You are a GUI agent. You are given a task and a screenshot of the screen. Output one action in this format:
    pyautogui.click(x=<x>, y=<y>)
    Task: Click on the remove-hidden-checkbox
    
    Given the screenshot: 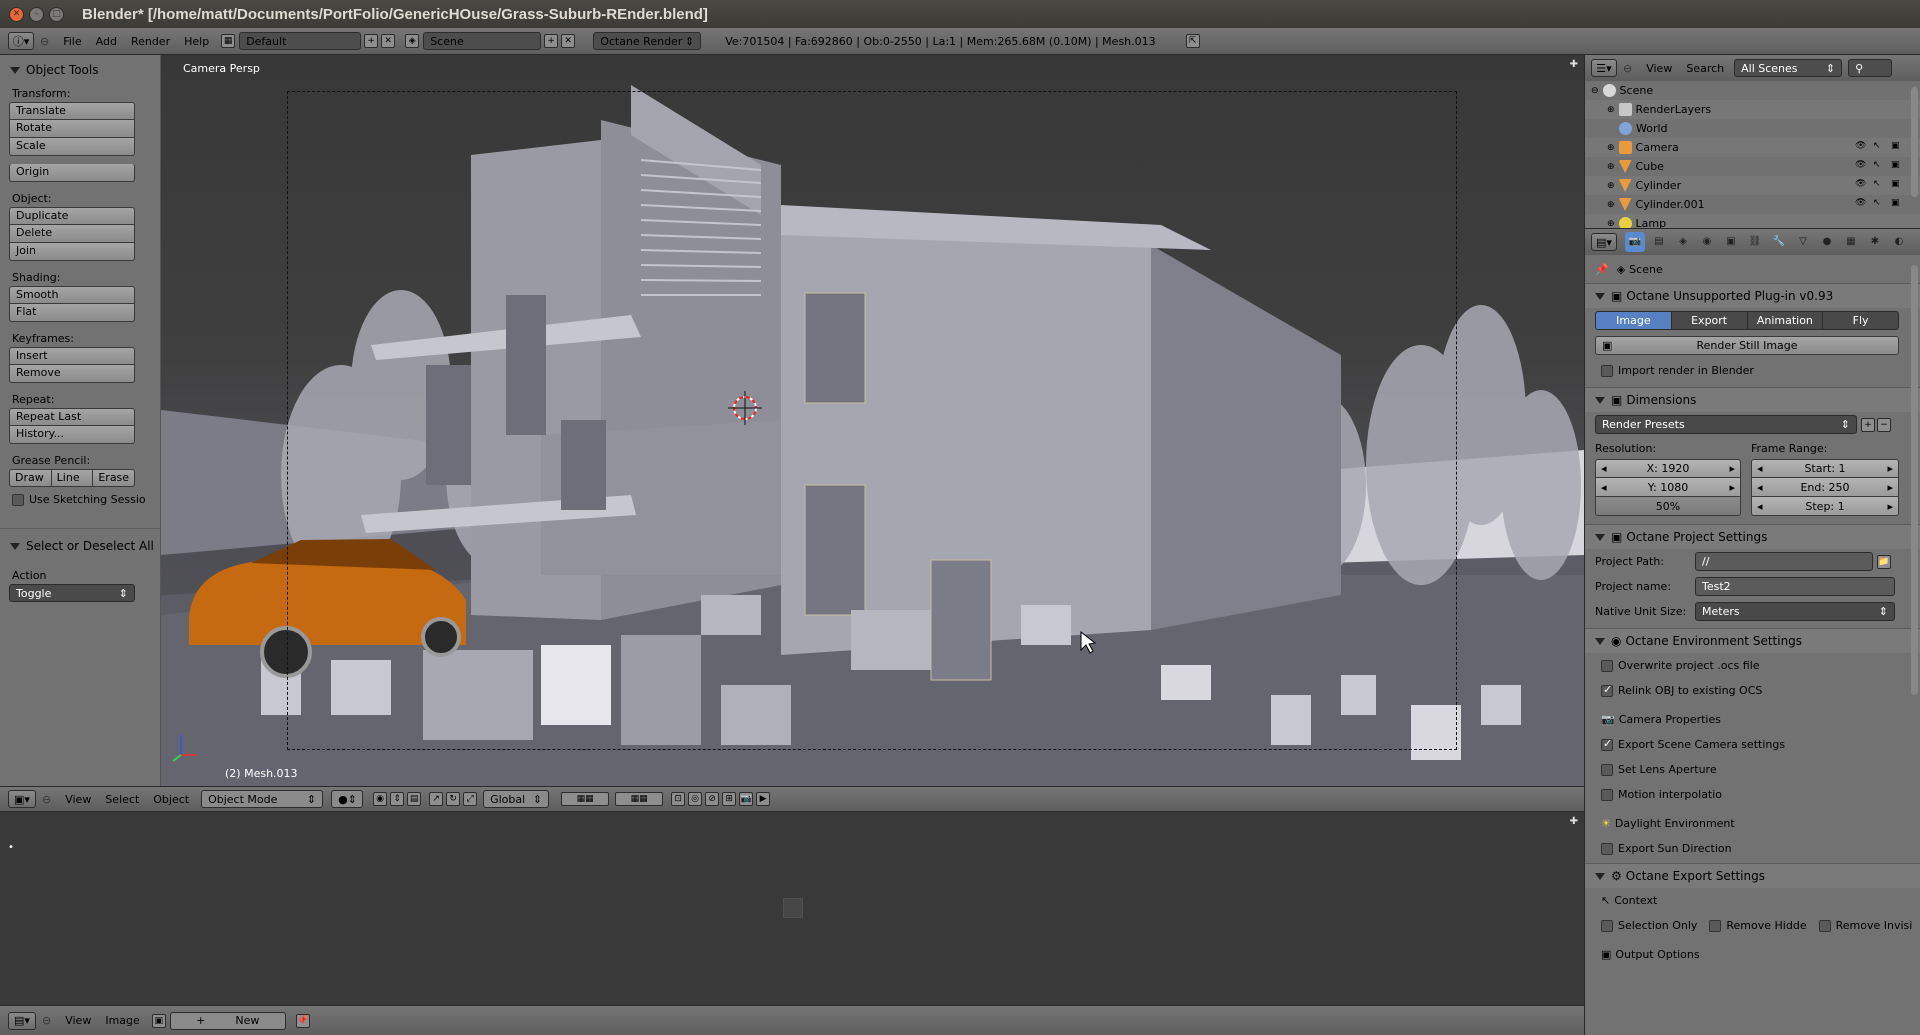 What is the action you would take?
    pyautogui.click(x=1715, y=925)
    